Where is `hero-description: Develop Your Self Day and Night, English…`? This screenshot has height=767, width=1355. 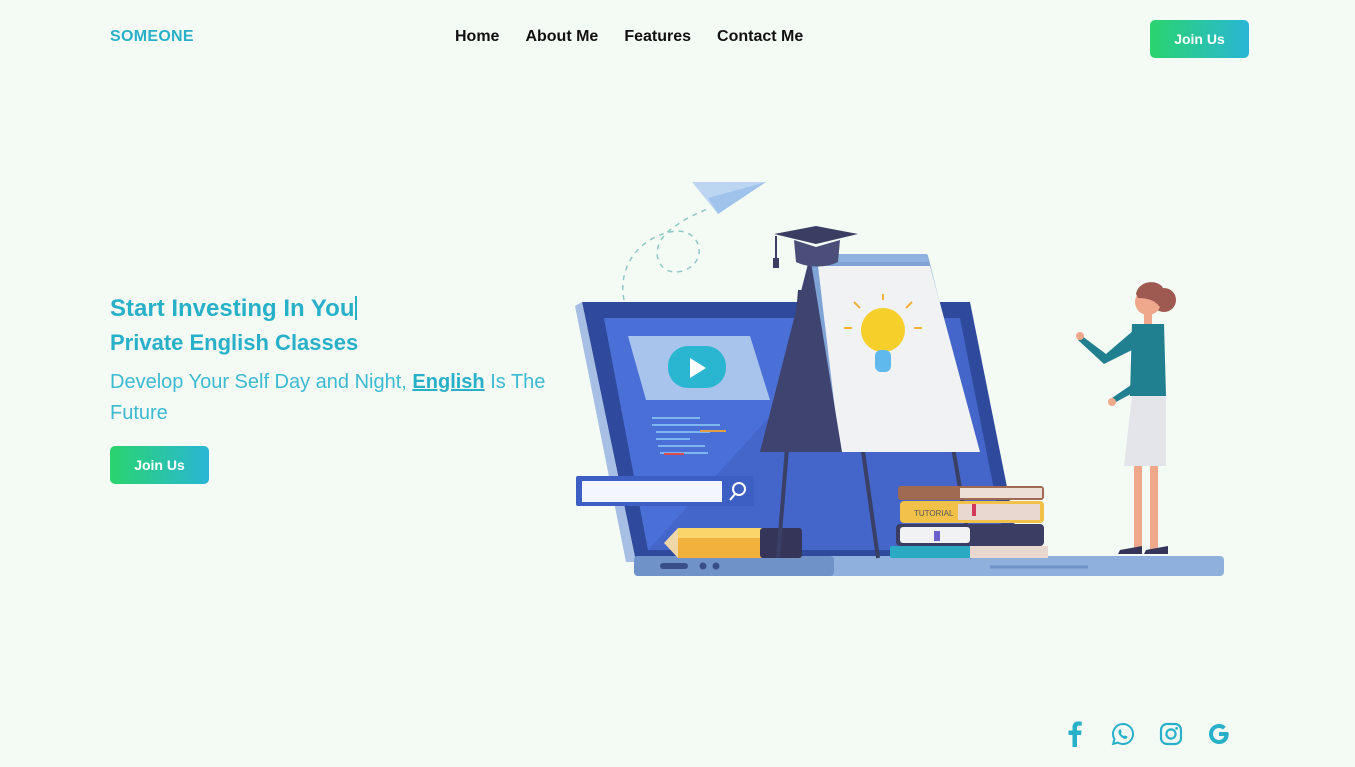
hero-description: Develop Your Self Day and Night, English… is located at coordinates (335, 398).